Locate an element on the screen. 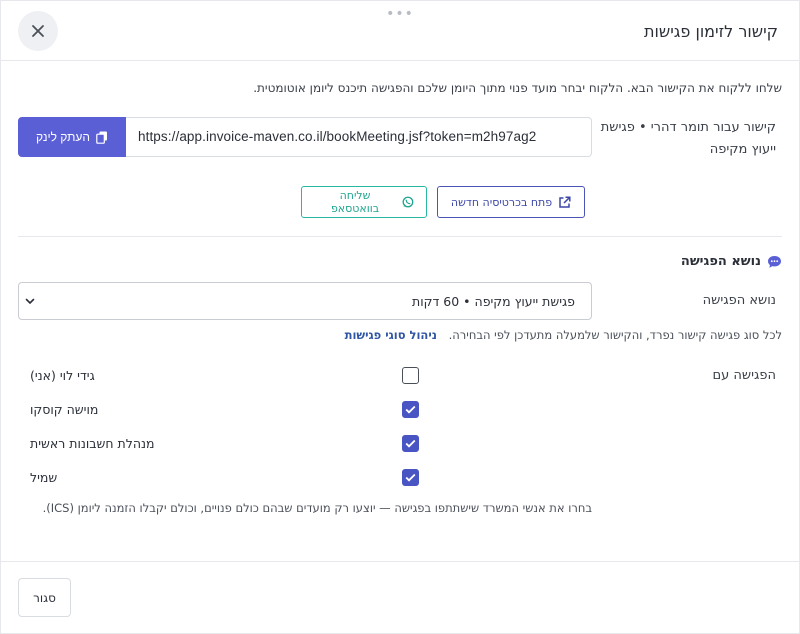 This screenshot has width=800, height=634. whatsapp-icon is located at coordinates (408, 202).